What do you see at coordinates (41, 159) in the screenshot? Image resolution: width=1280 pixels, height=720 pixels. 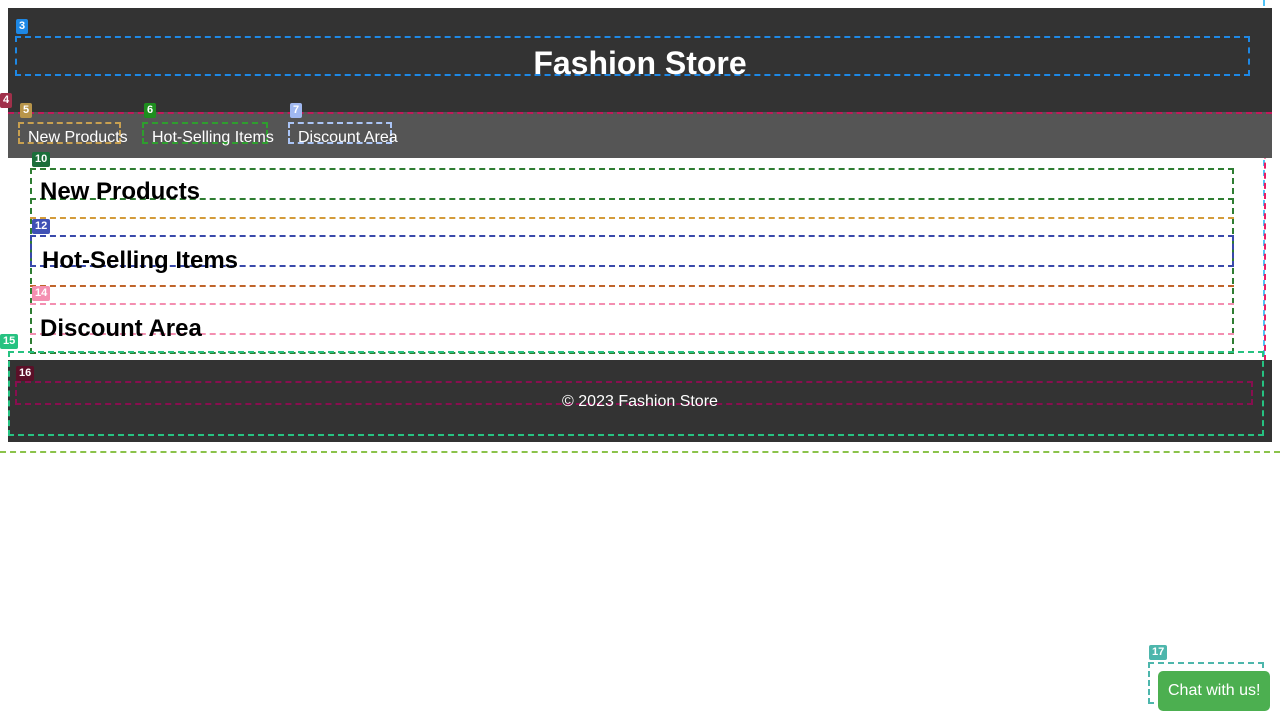 I see `marker-badge: 10` at bounding box center [41, 159].